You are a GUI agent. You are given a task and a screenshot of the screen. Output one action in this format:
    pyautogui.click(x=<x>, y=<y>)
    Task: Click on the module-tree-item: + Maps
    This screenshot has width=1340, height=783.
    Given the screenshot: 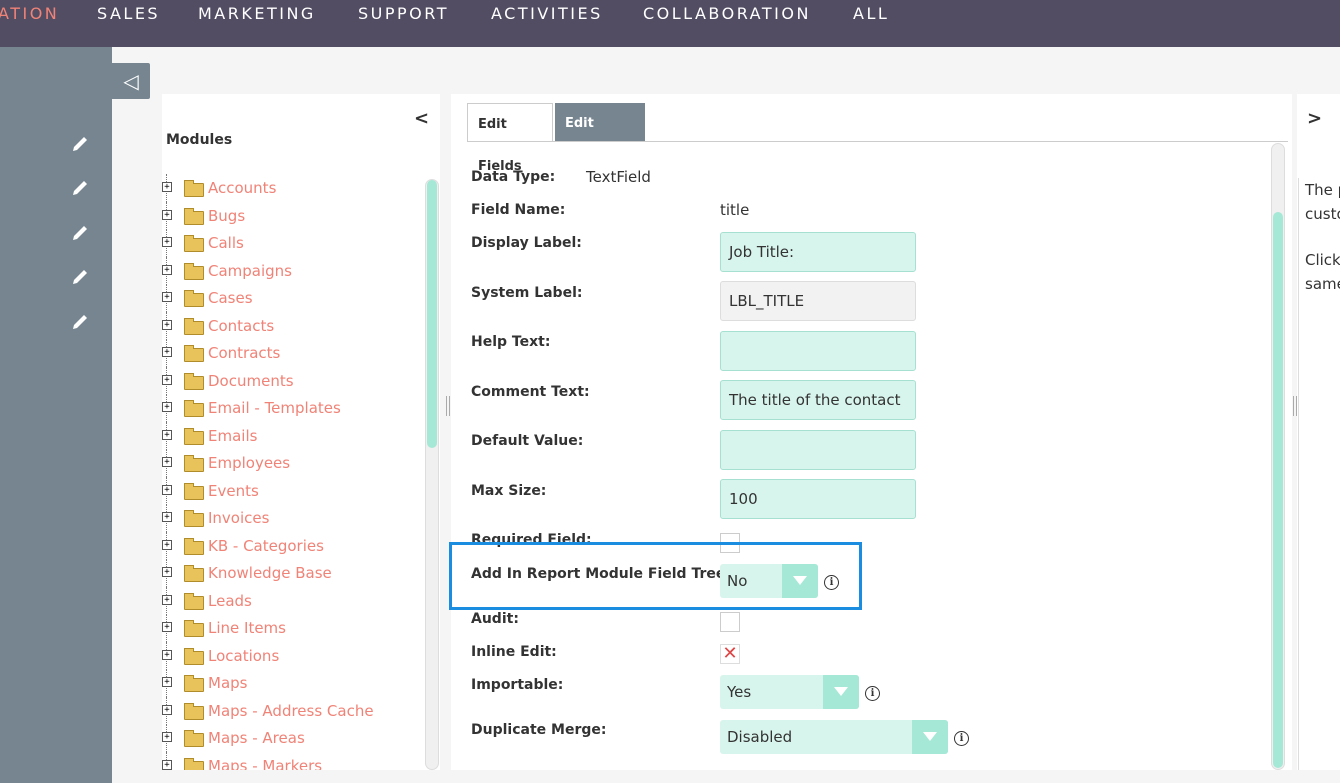 What is the action you would take?
    pyautogui.click(x=287, y=683)
    